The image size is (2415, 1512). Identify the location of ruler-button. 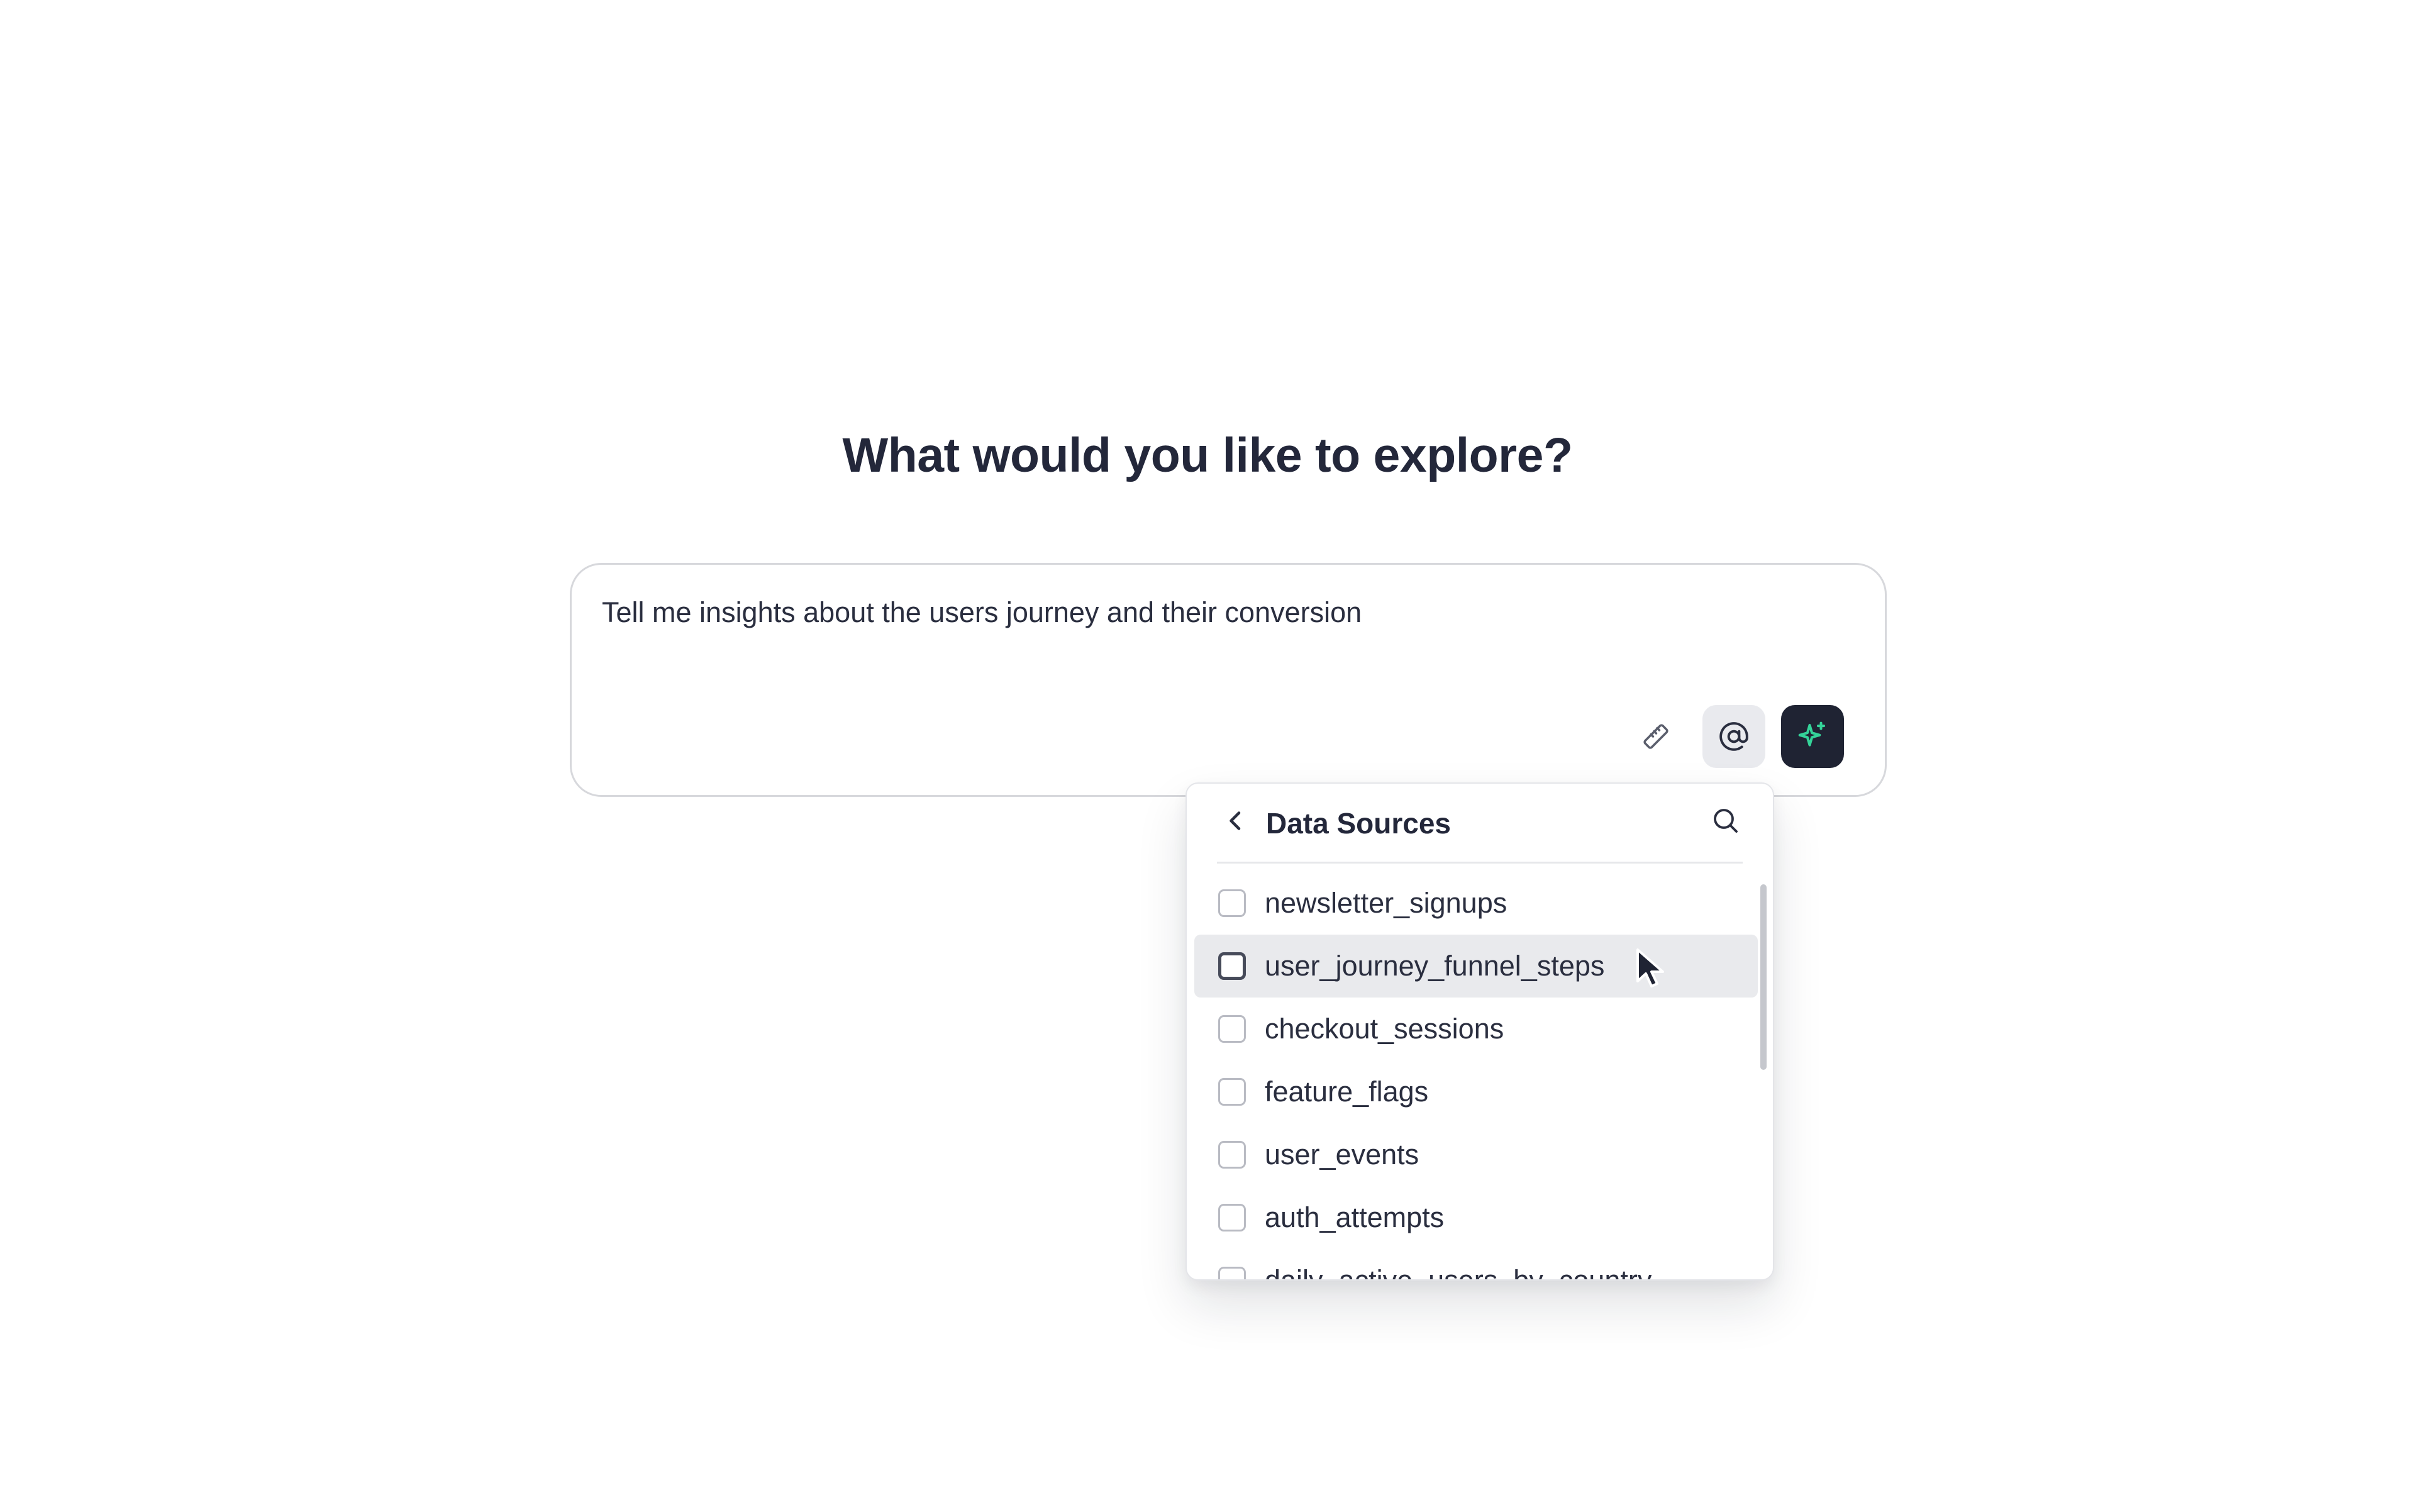
(1655, 736).